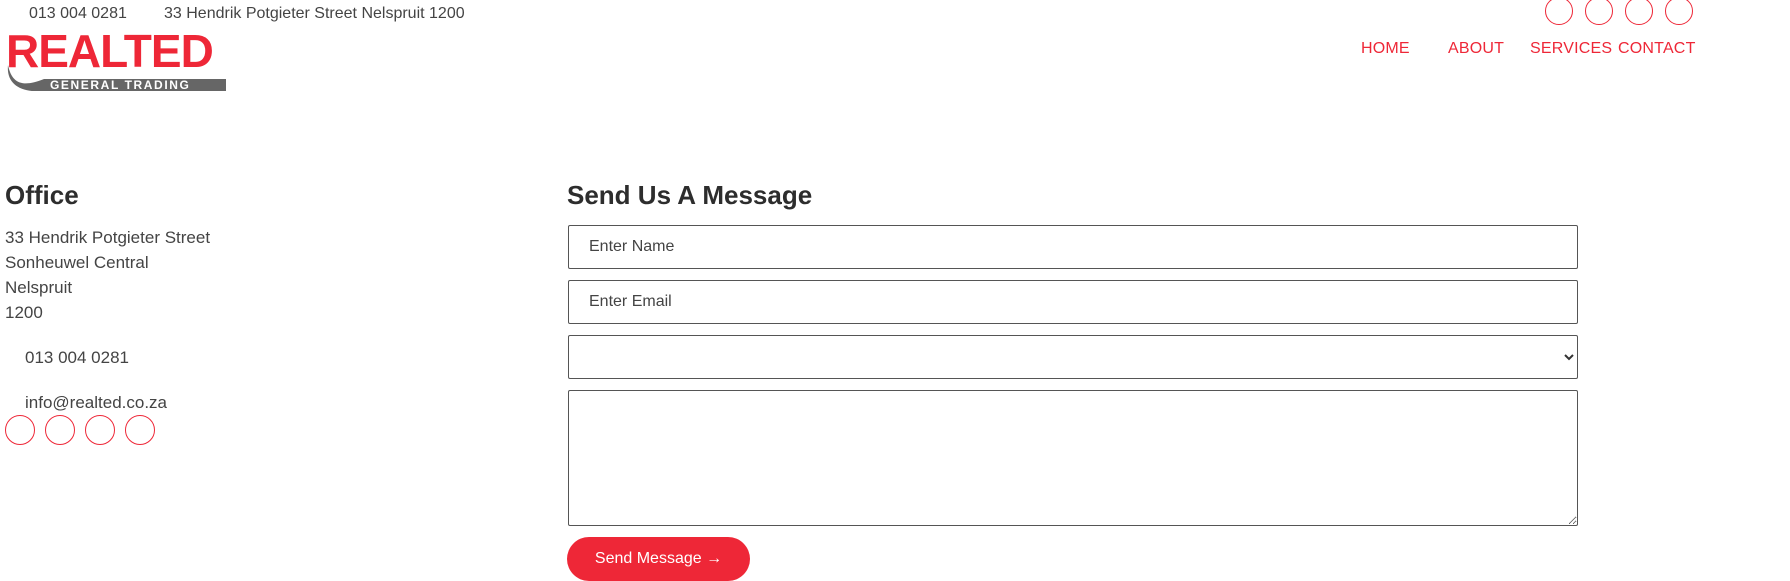  What do you see at coordinates (78, 13) in the screenshot?
I see `topbar-phone: 013 004 0281` at bounding box center [78, 13].